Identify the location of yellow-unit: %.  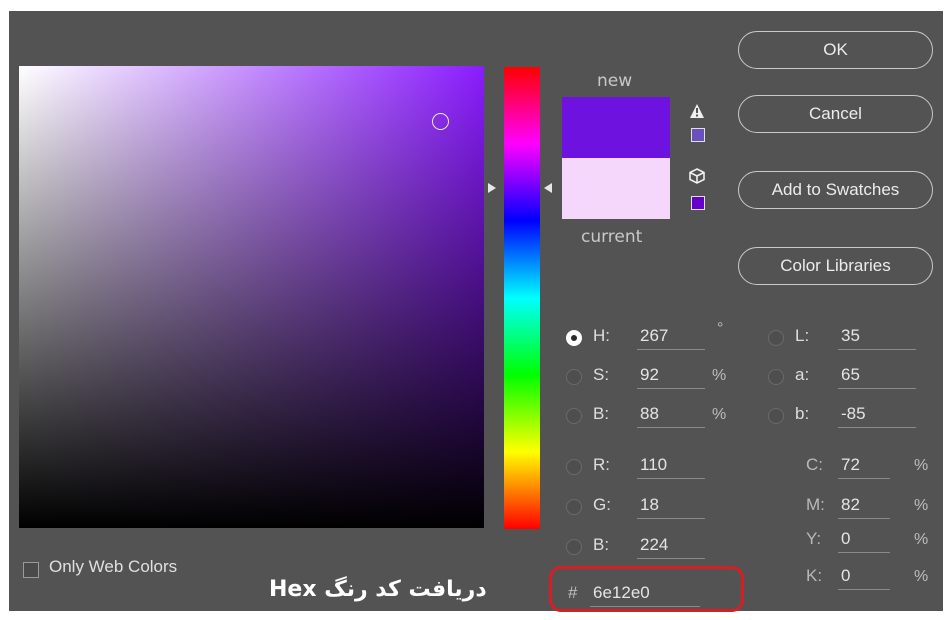
(921, 539).